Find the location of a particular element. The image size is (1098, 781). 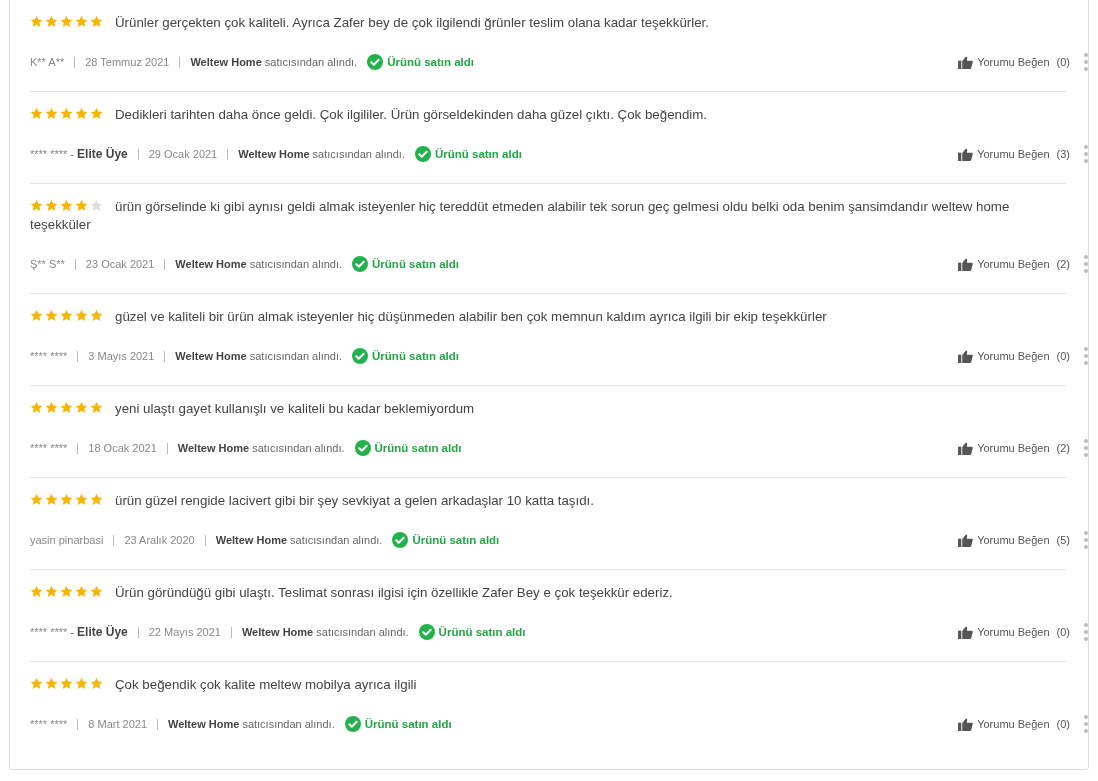

review-date: 23 Aralık 2020 is located at coordinates (159, 540).